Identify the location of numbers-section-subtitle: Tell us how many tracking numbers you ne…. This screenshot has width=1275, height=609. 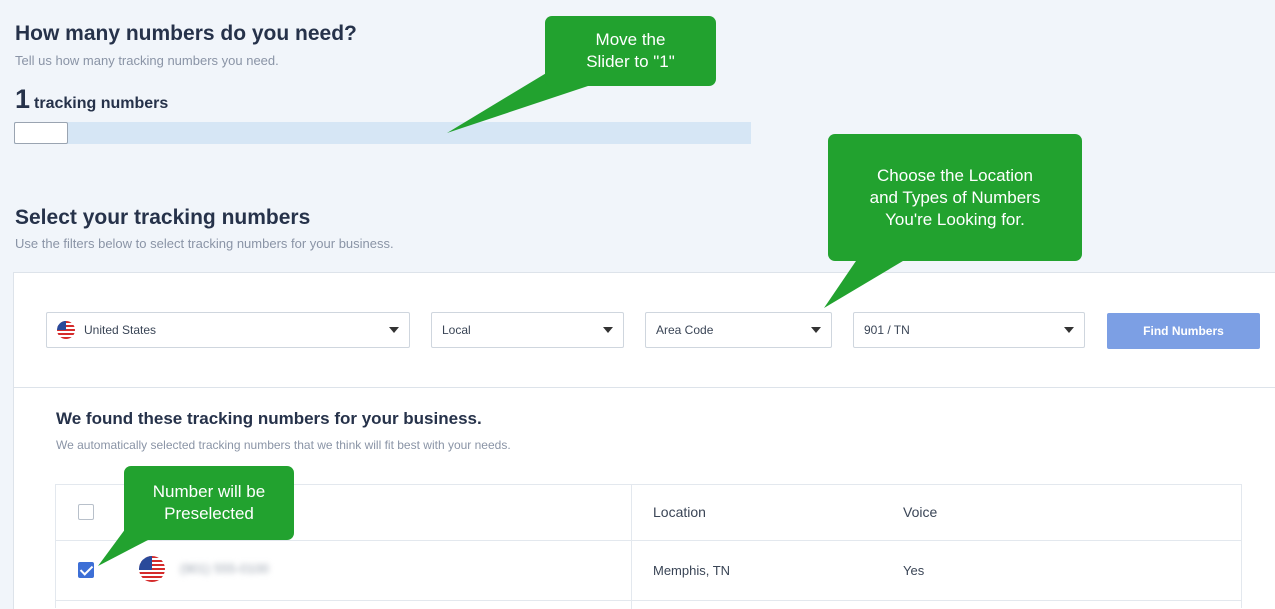
(147, 60).